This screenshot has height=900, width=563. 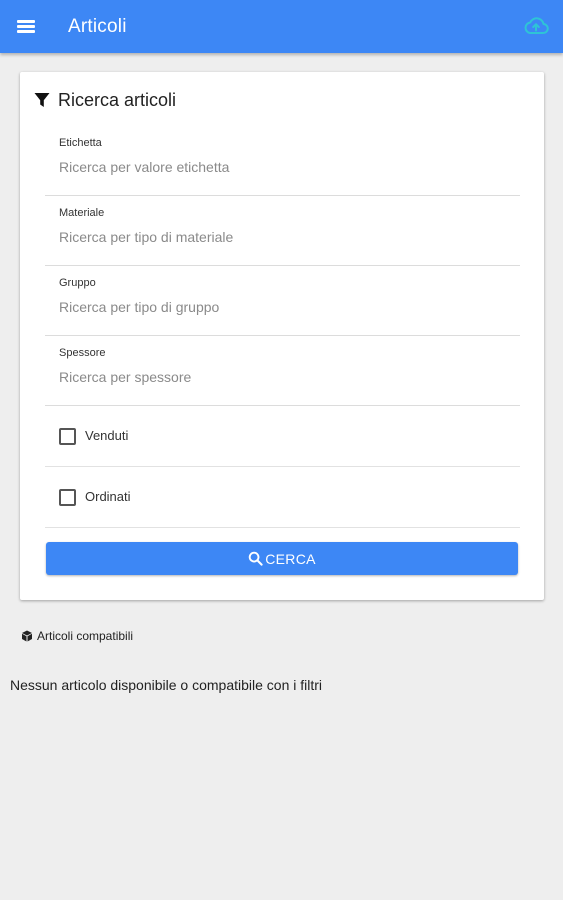 I want to click on search-button: CERCA, so click(x=282, y=558).